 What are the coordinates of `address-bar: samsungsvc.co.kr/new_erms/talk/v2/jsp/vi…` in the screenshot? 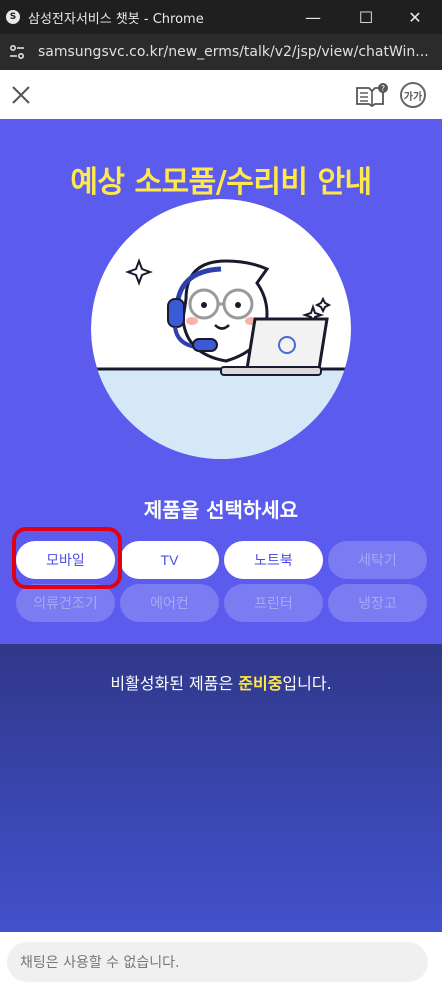 It's located at (221, 52).